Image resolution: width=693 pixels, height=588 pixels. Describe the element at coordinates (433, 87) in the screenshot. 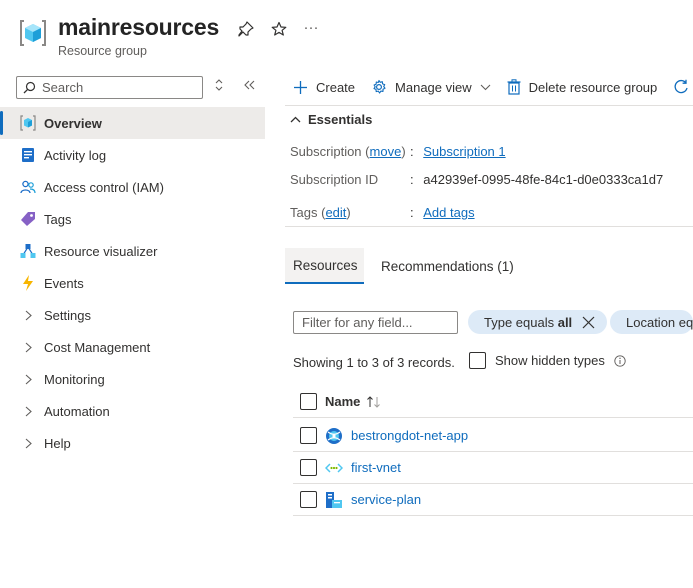

I see `manage-view-label: Manage view` at that location.